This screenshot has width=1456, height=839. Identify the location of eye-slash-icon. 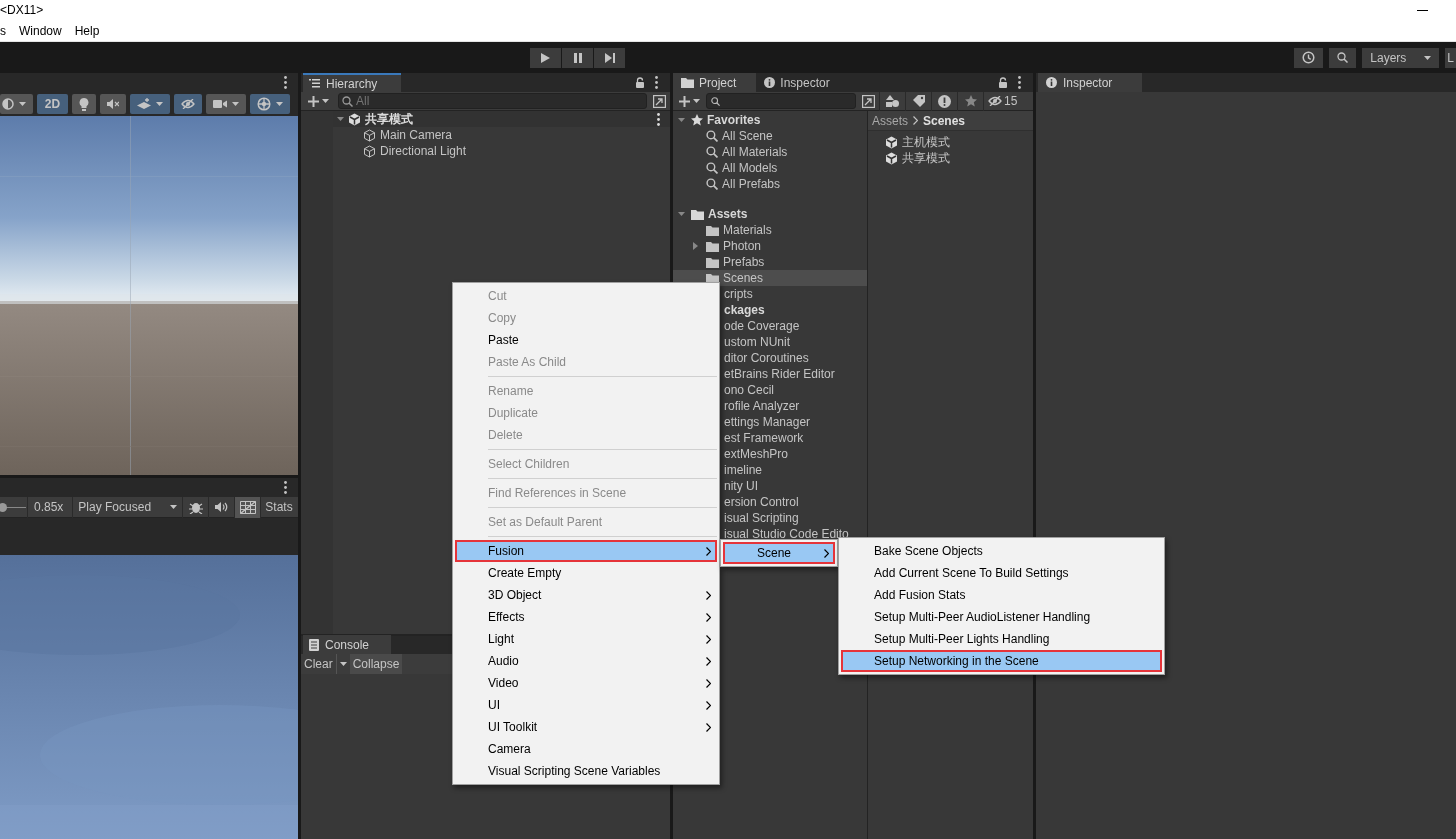
(188, 104).